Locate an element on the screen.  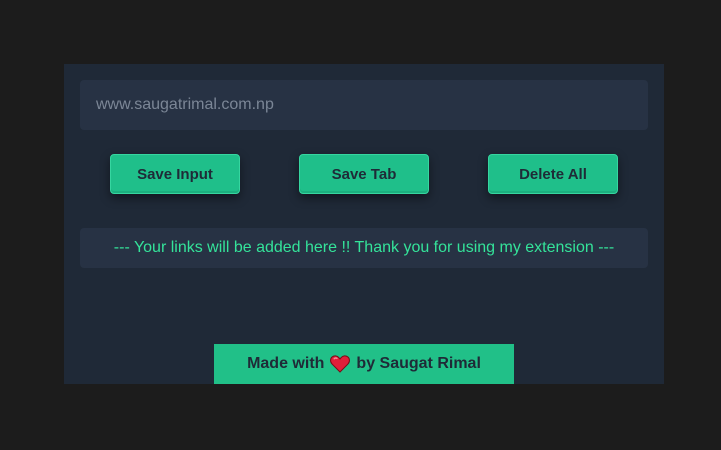
footer-suffix: by Saugat Rimal is located at coordinates (418, 363).